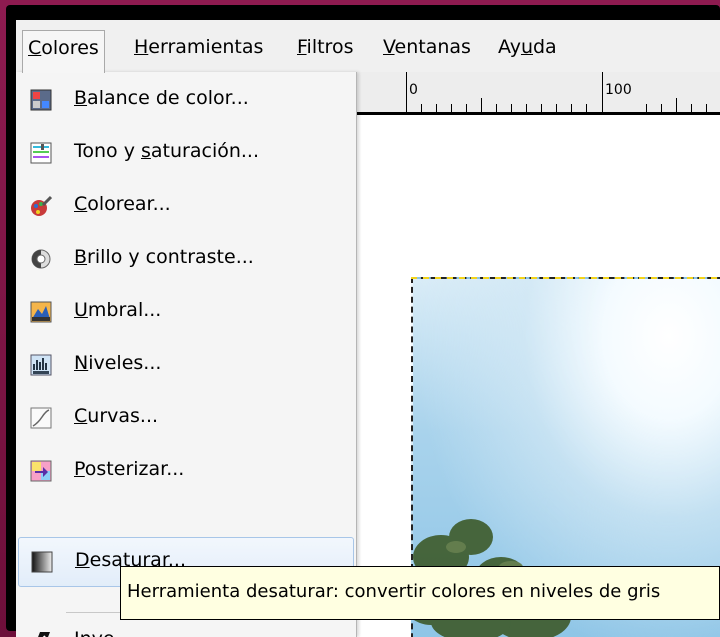  I want to click on color-balance-icon, so click(41, 100).